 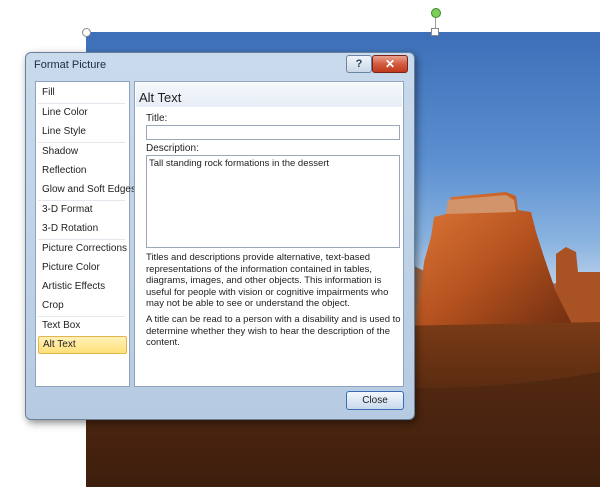 I want to click on nav-item-3d-format: 3-D Format, so click(x=82, y=210).